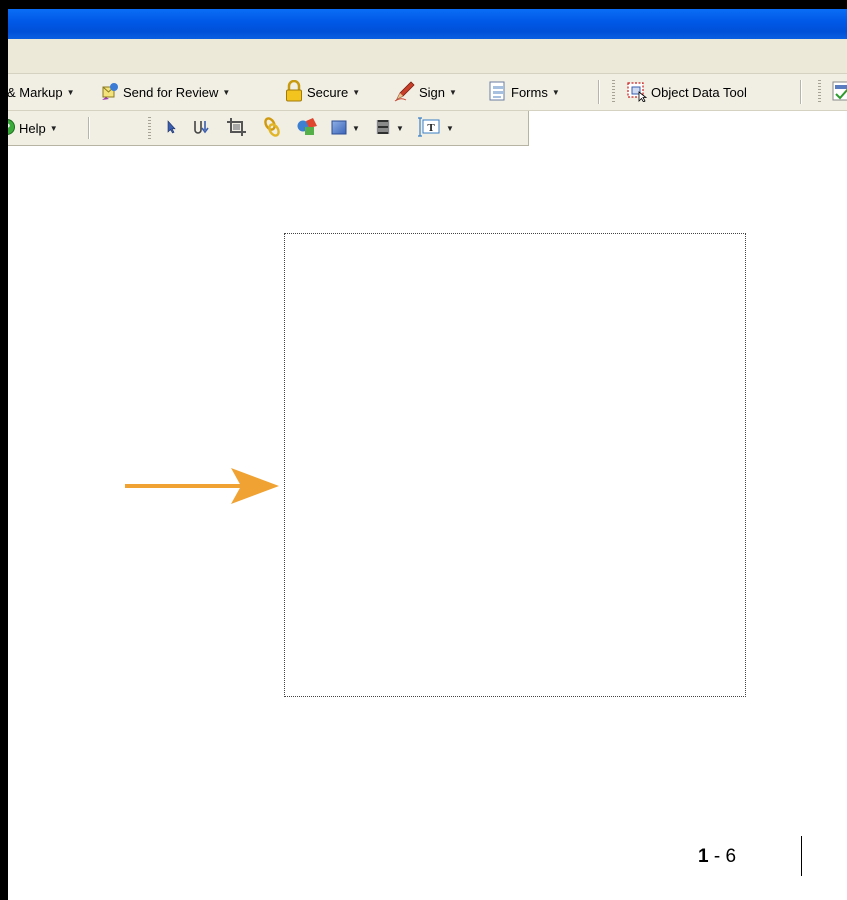 The height and width of the screenshot is (900, 847). What do you see at coordinates (801, 856) in the screenshot?
I see `page-number-rule` at bounding box center [801, 856].